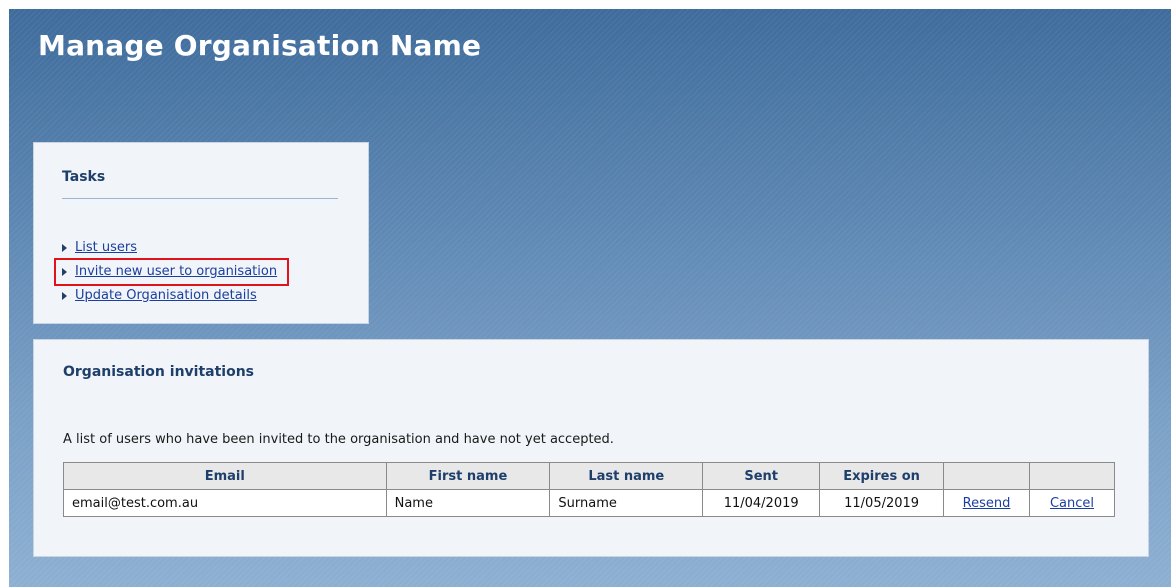 This screenshot has height=587, width=1171. I want to click on list-users-link: List users, so click(106, 248).